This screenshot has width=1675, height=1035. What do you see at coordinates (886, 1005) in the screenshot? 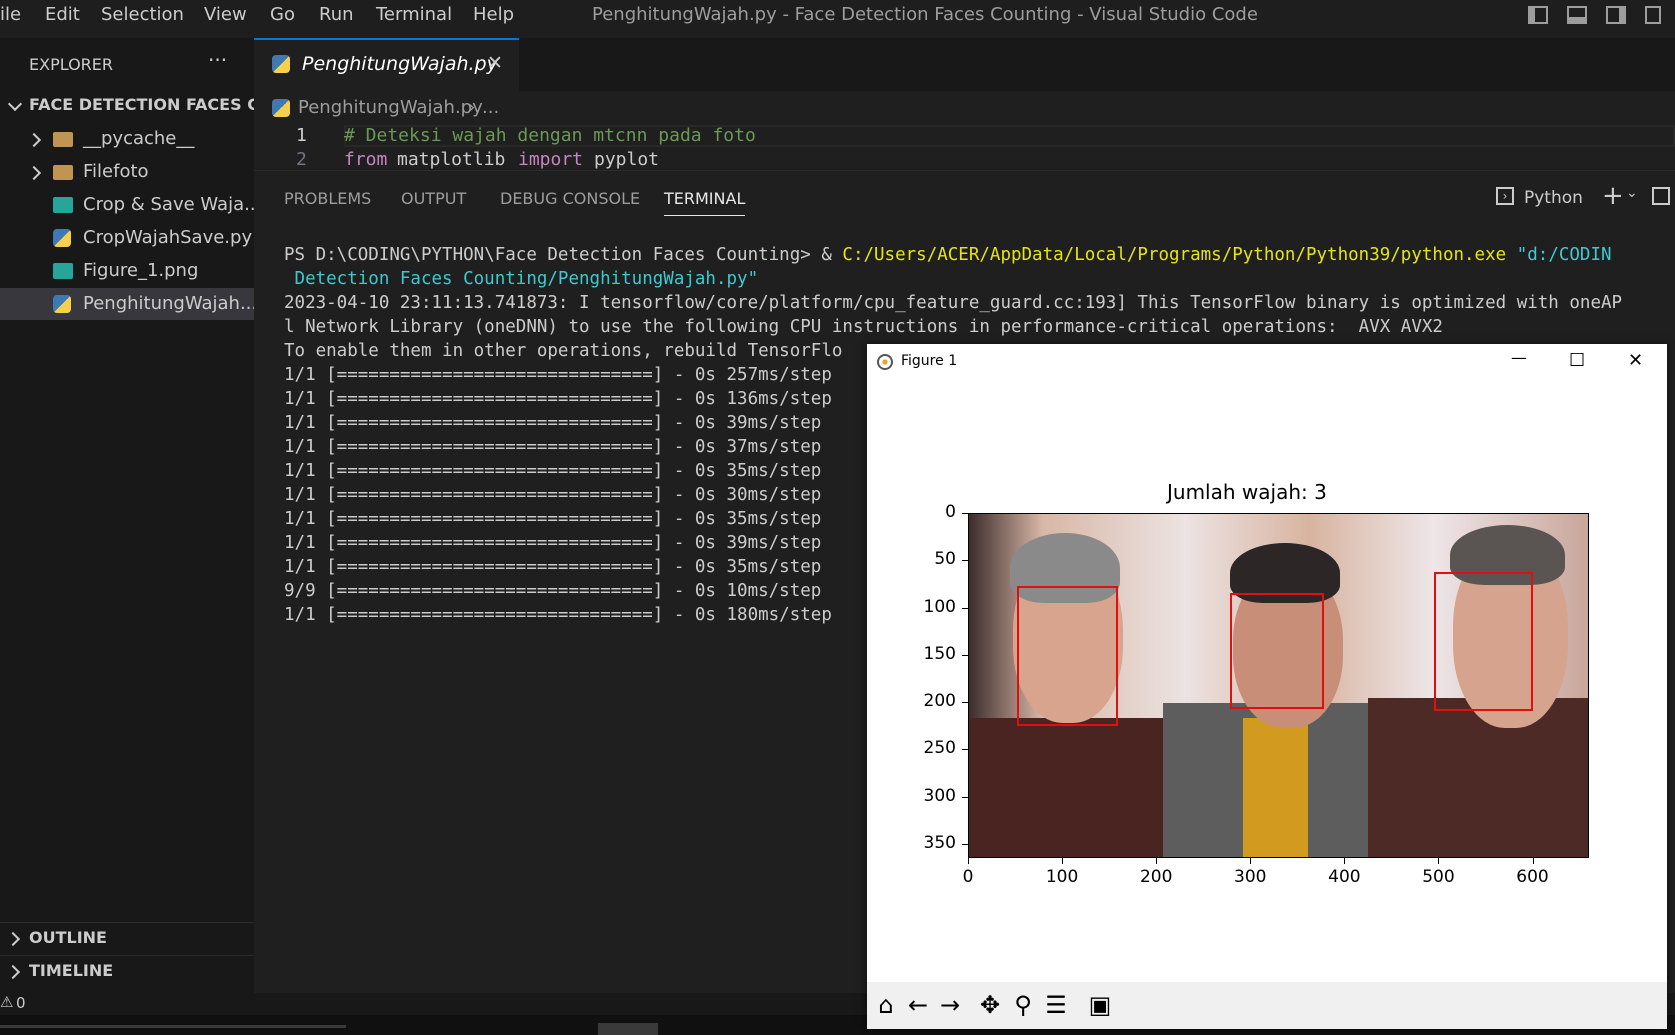
I see `home-icon: ⌂` at bounding box center [886, 1005].